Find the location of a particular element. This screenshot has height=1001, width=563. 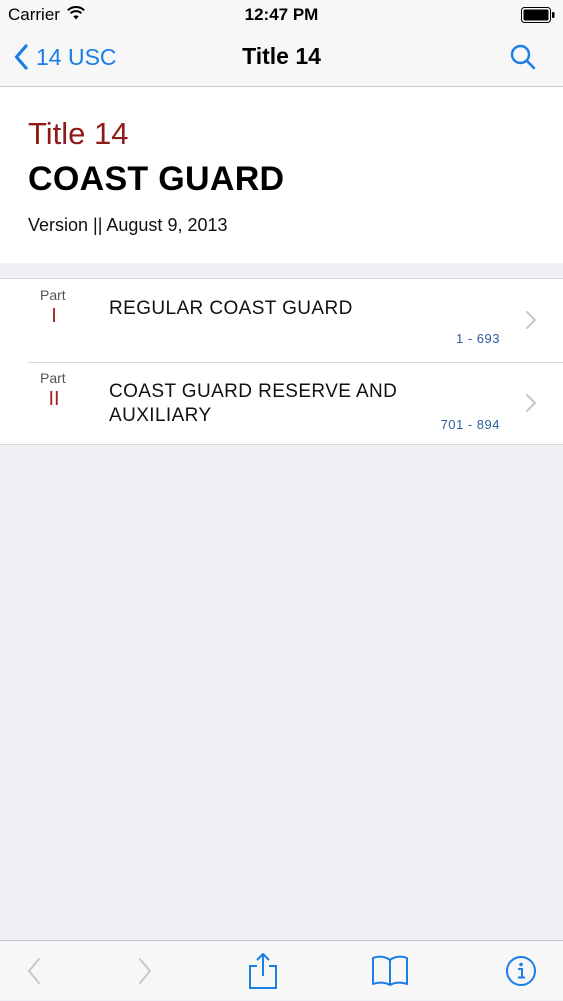

share-button is located at coordinates (263, 971).